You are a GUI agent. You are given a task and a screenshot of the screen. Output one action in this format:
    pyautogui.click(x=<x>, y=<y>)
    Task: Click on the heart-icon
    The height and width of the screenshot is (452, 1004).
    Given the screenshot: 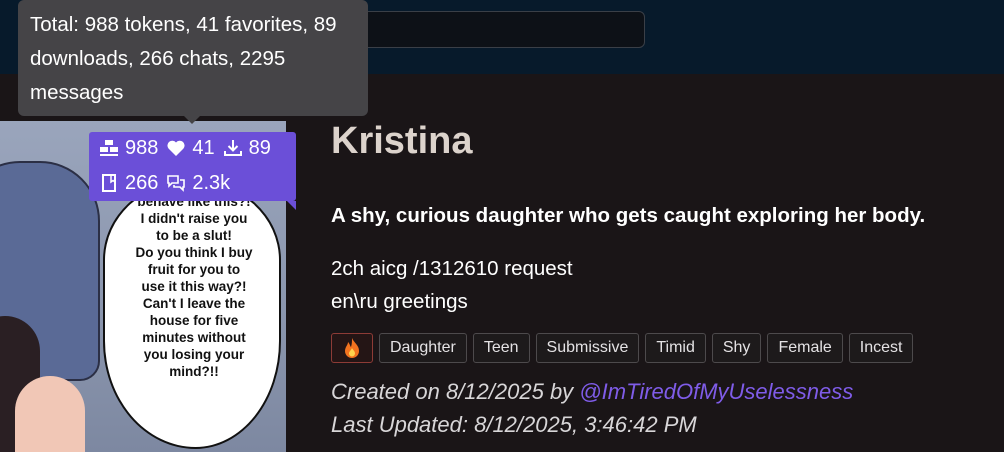 What is the action you would take?
    pyautogui.click(x=176, y=148)
    